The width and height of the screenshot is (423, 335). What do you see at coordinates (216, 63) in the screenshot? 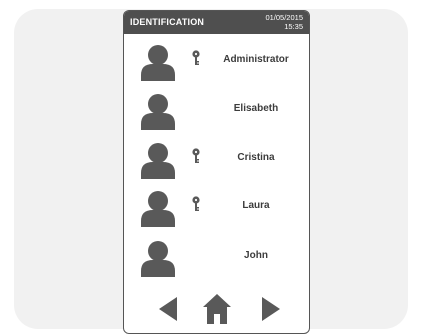
I see `user-row: Administrator` at bounding box center [216, 63].